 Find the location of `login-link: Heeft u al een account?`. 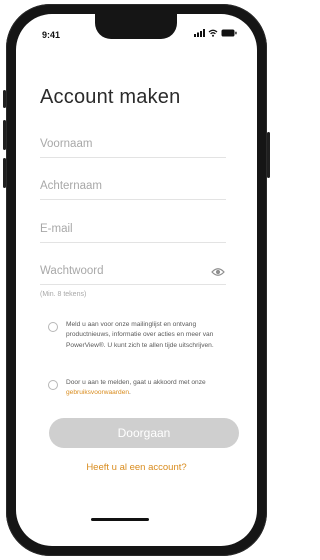

login-link: Heeft u al een account? is located at coordinates (136, 467).